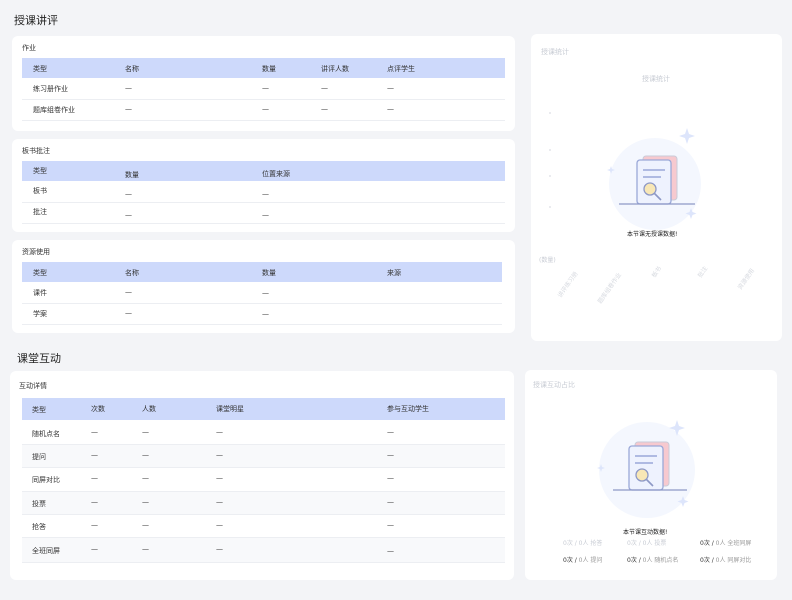 The image size is (792, 600). I want to click on table-row: 抢答 — — — —, so click(263, 526).